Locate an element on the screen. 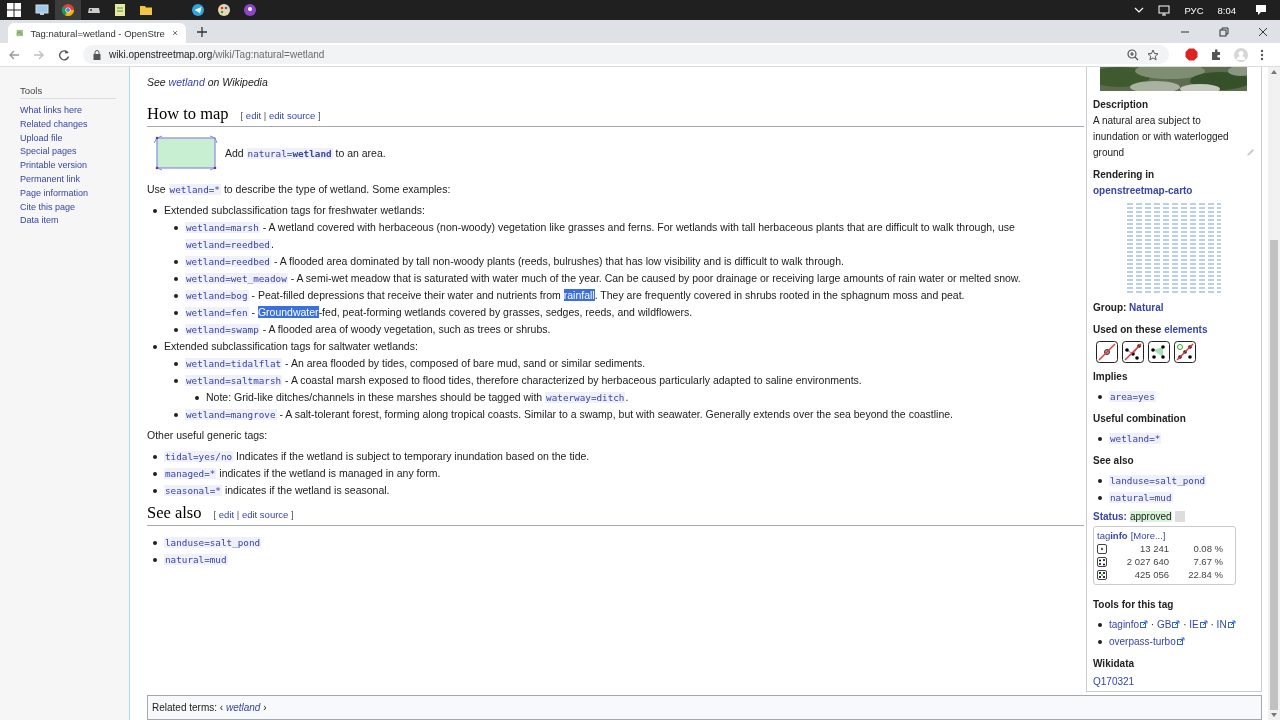  restore-icon is located at coordinates (1224, 32).